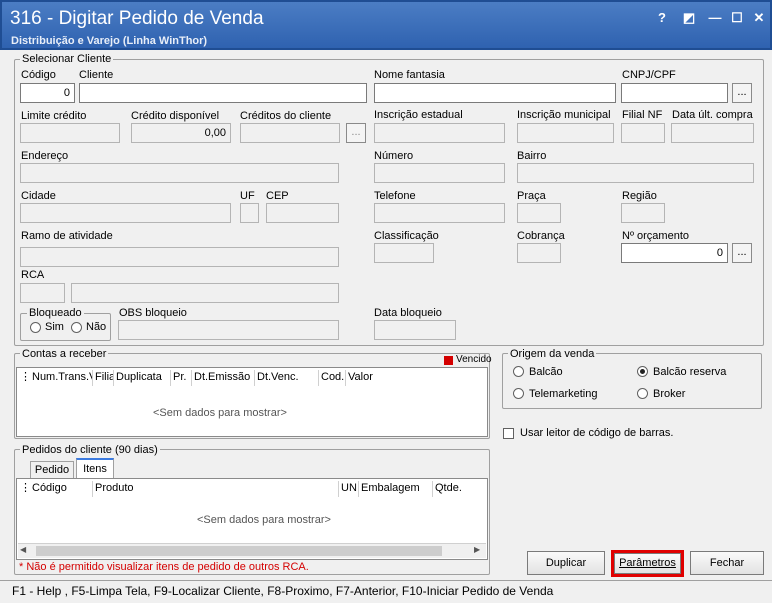  I want to click on tab-itens: Itens, so click(95, 468).